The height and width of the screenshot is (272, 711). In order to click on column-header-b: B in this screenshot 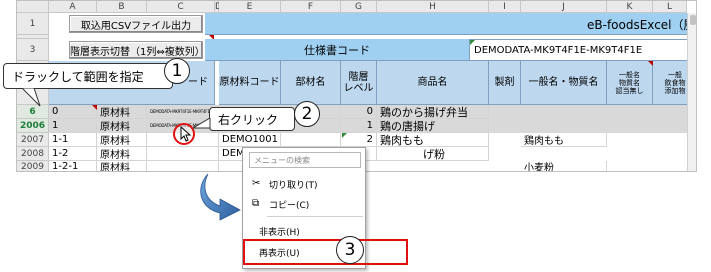, I will do `click(122, 7)`.